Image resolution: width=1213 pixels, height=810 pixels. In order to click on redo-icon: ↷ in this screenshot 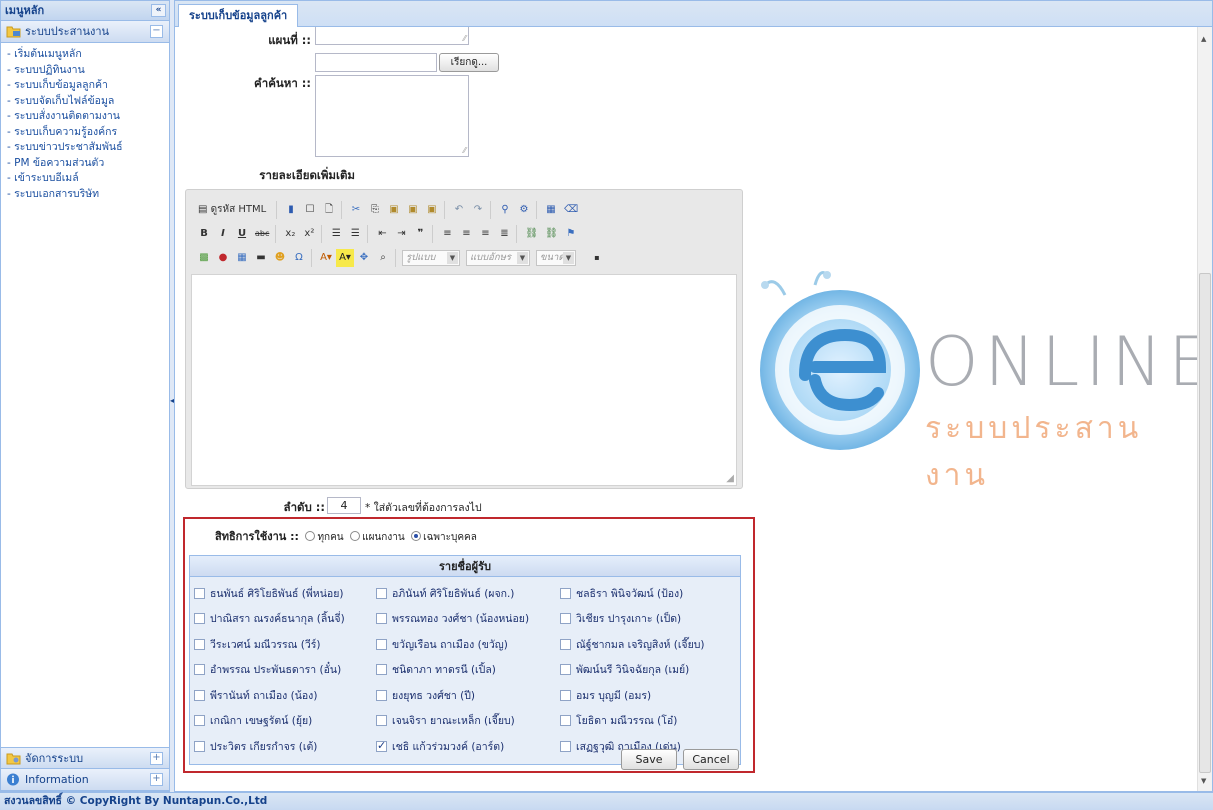, I will do `click(478, 210)`.